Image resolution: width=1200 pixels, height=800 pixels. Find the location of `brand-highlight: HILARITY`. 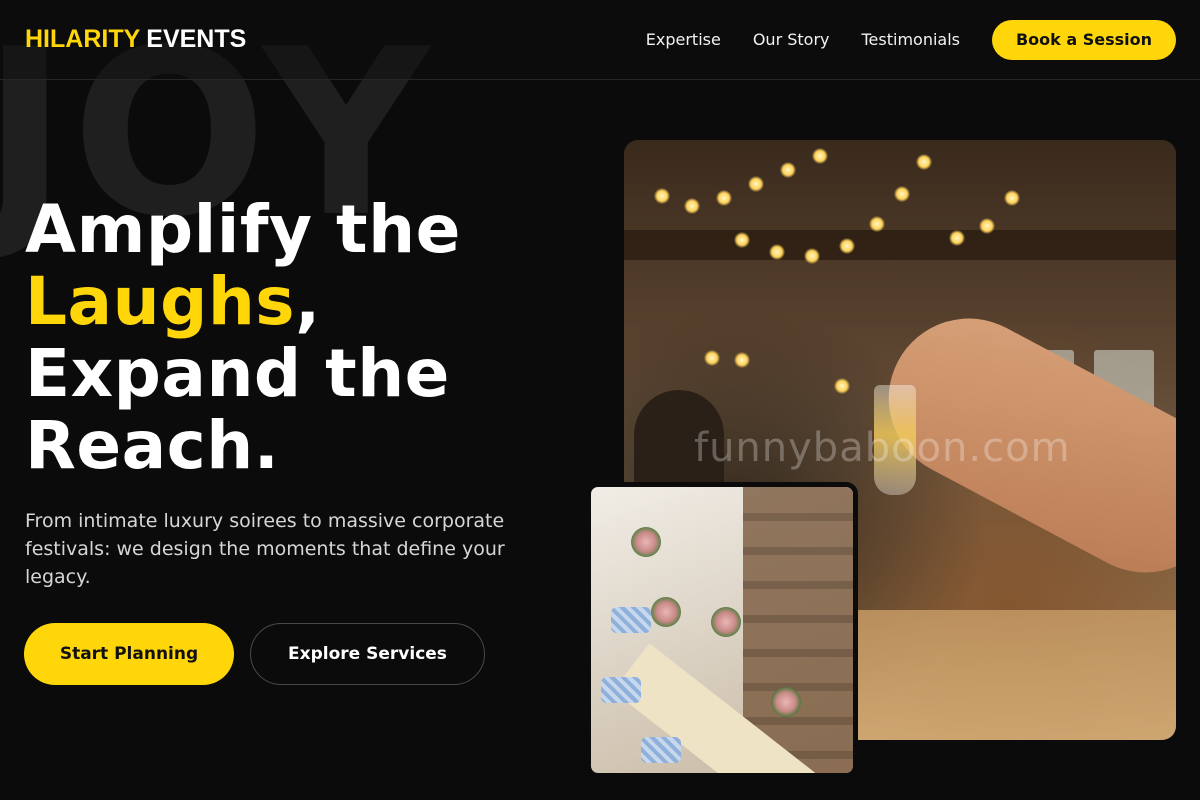

brand-highlight: HILARITY is located at coordinates (83, 39).